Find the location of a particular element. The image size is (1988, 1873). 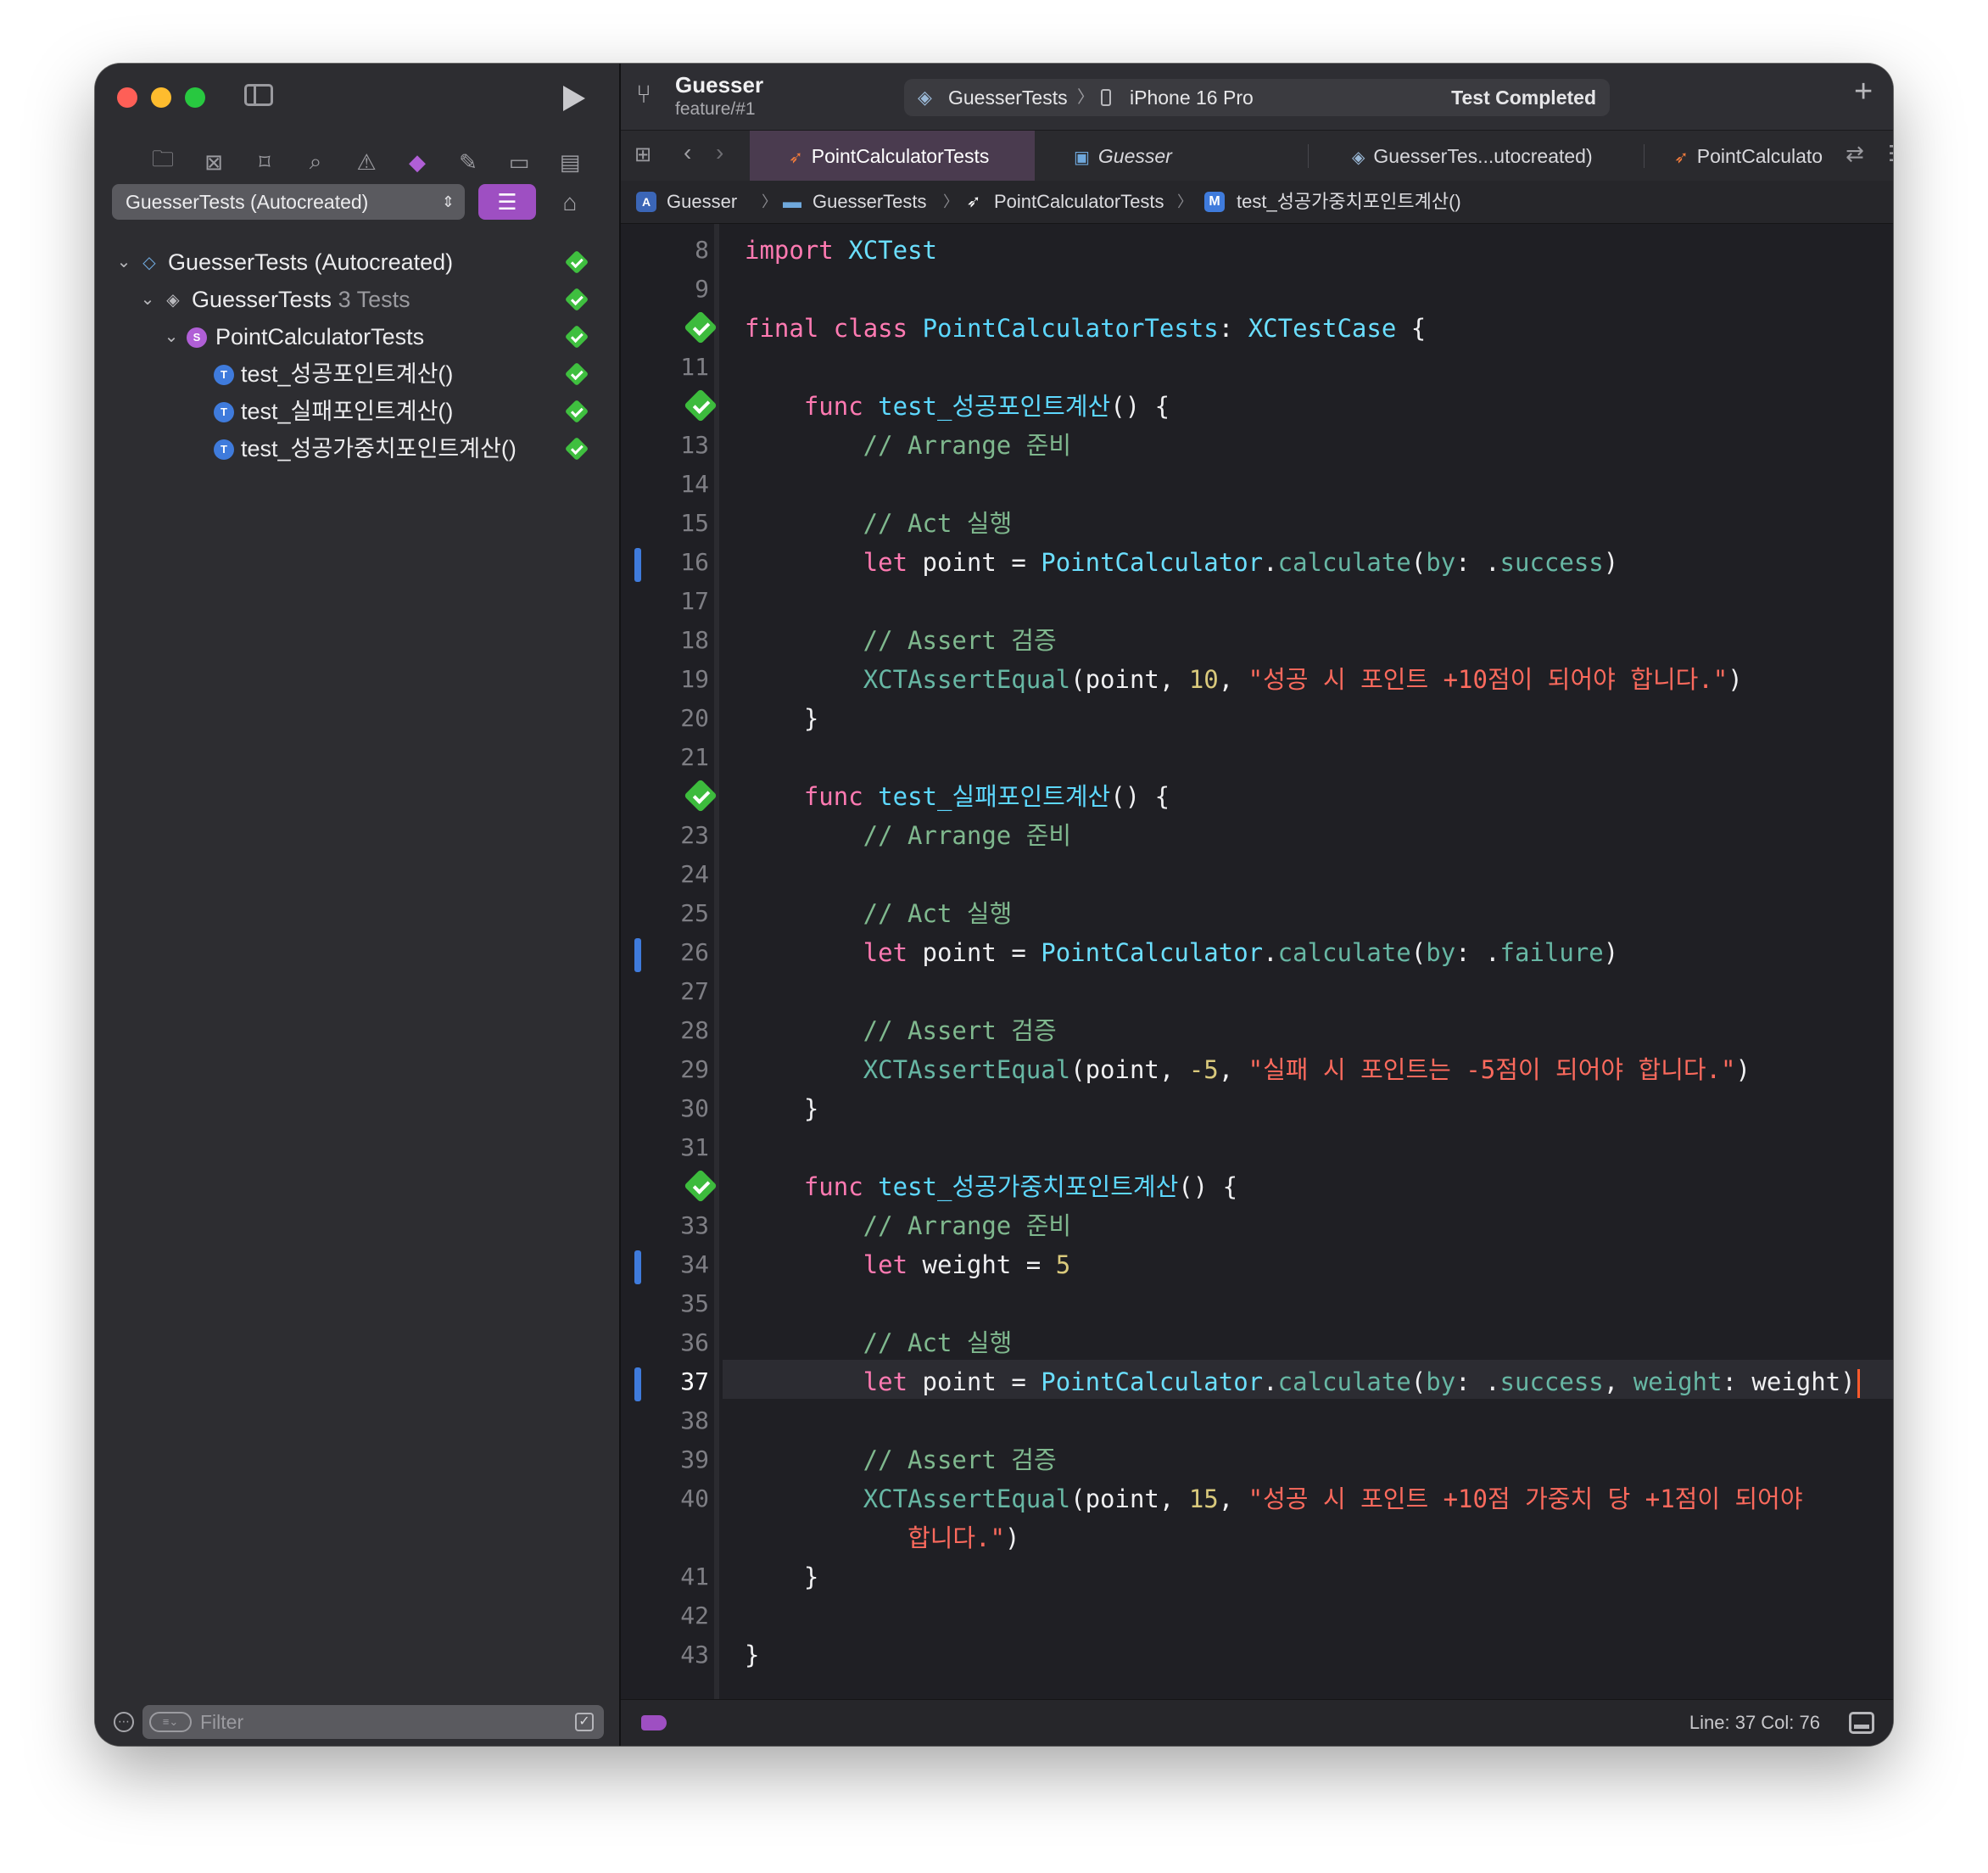

sidebar-toggle-icon is located at coordinates (258, 95).